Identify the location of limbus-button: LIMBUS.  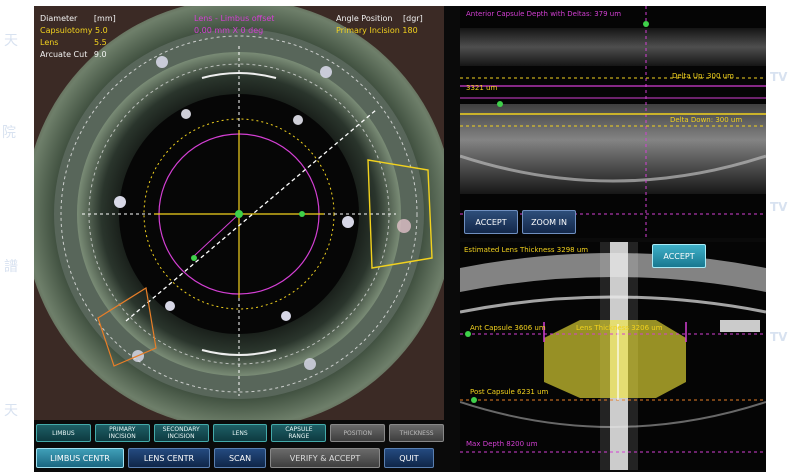
(63, 433).